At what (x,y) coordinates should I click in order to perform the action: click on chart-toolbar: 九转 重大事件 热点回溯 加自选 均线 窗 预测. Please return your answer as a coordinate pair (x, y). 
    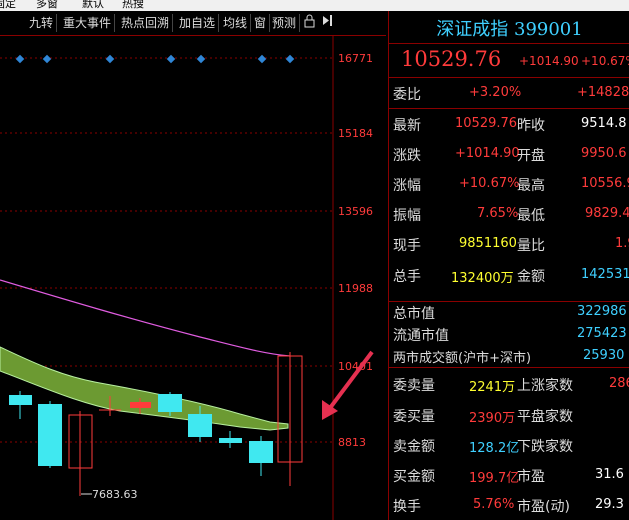
    Looking at the image, I should click on (193, 23).